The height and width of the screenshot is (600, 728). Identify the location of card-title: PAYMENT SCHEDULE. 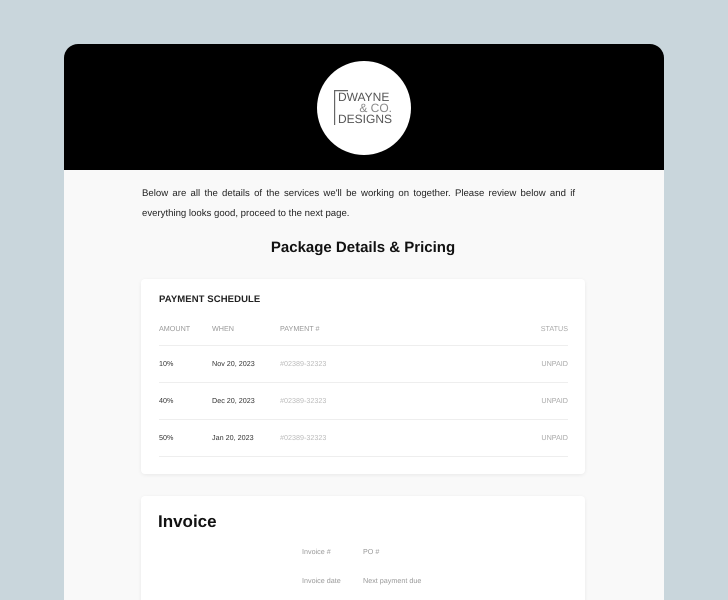
(210, 300).